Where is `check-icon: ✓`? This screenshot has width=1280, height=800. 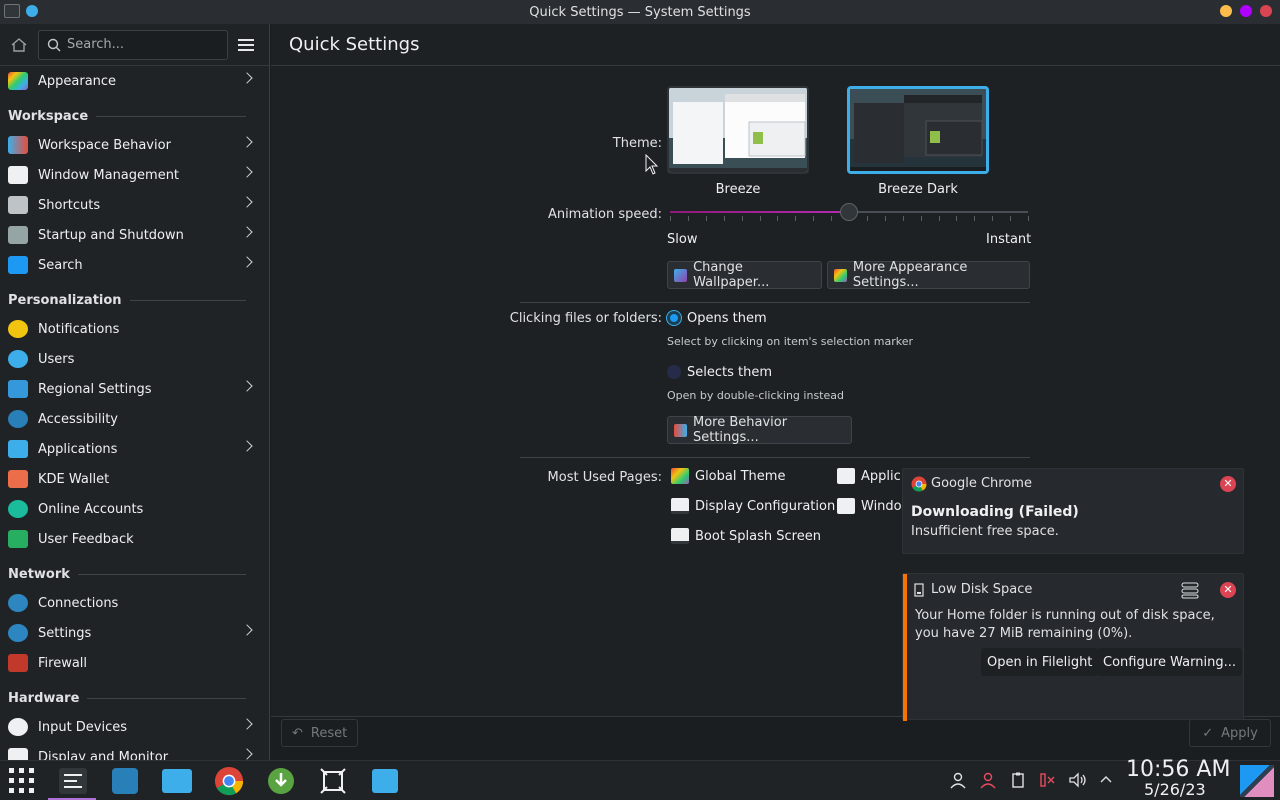 check-icon: ✓ is located at coordinates (1208, 733).